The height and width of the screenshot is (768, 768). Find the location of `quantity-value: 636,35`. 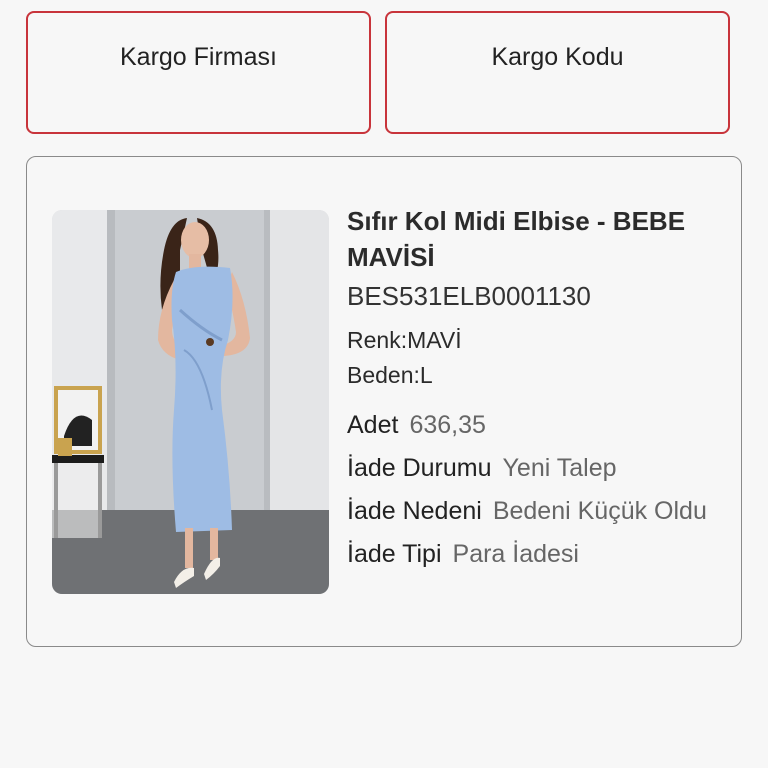

quantity-value: 636,35 is located at coordinates (447, 425).